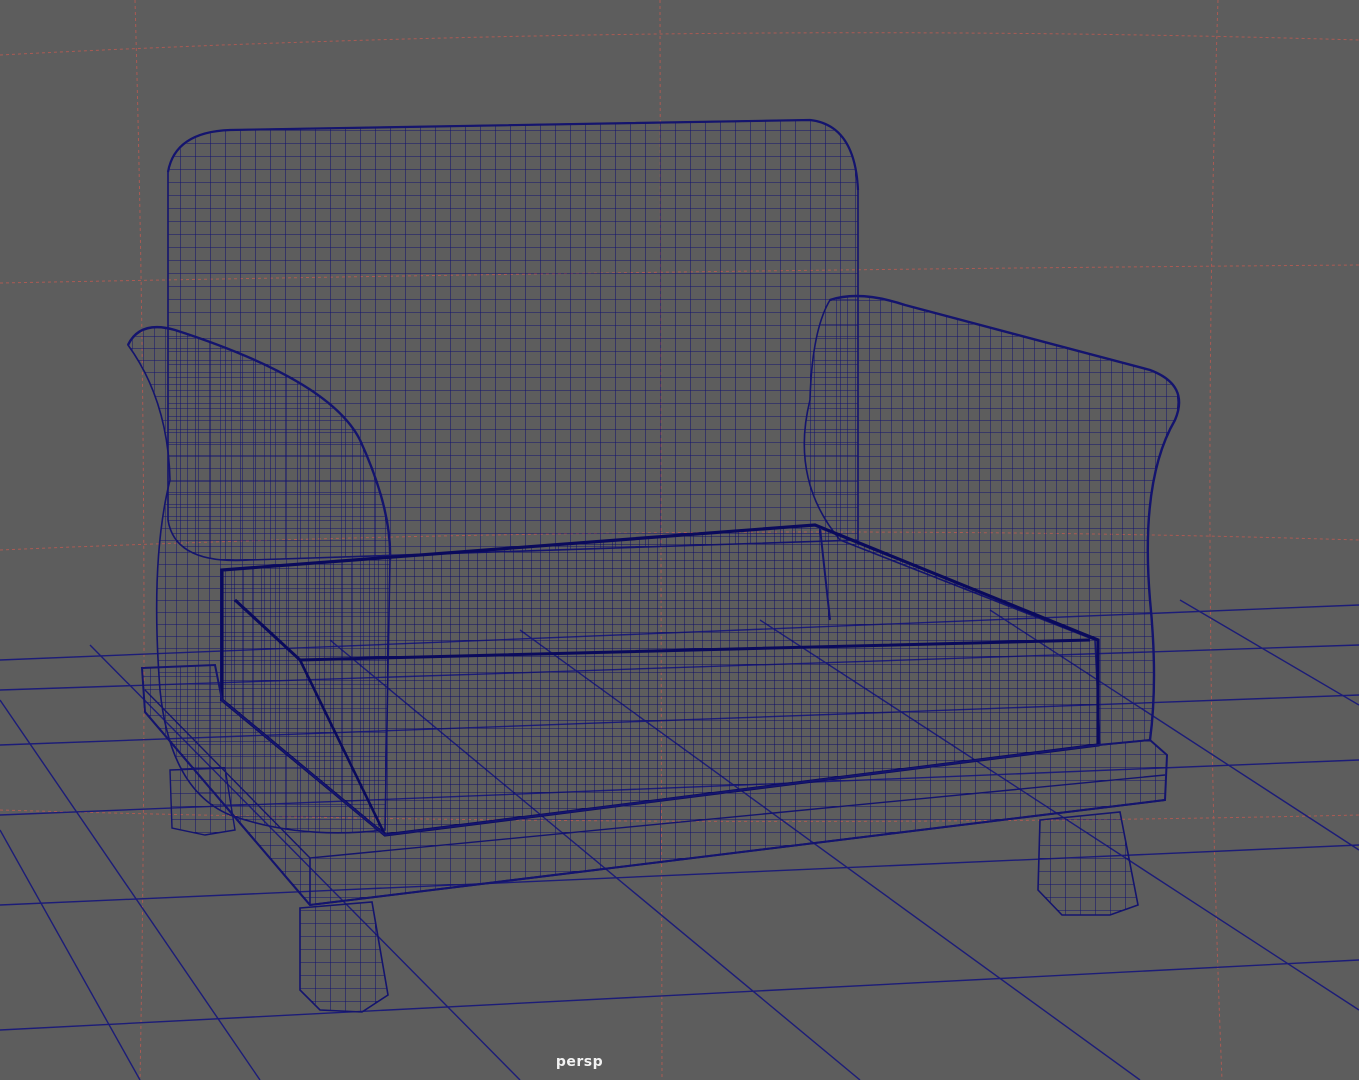 The image size is (1359, 1080). Describe the element at coordinates (579, 1062) in the screenshot. I see `camera-label: persp` at that location.